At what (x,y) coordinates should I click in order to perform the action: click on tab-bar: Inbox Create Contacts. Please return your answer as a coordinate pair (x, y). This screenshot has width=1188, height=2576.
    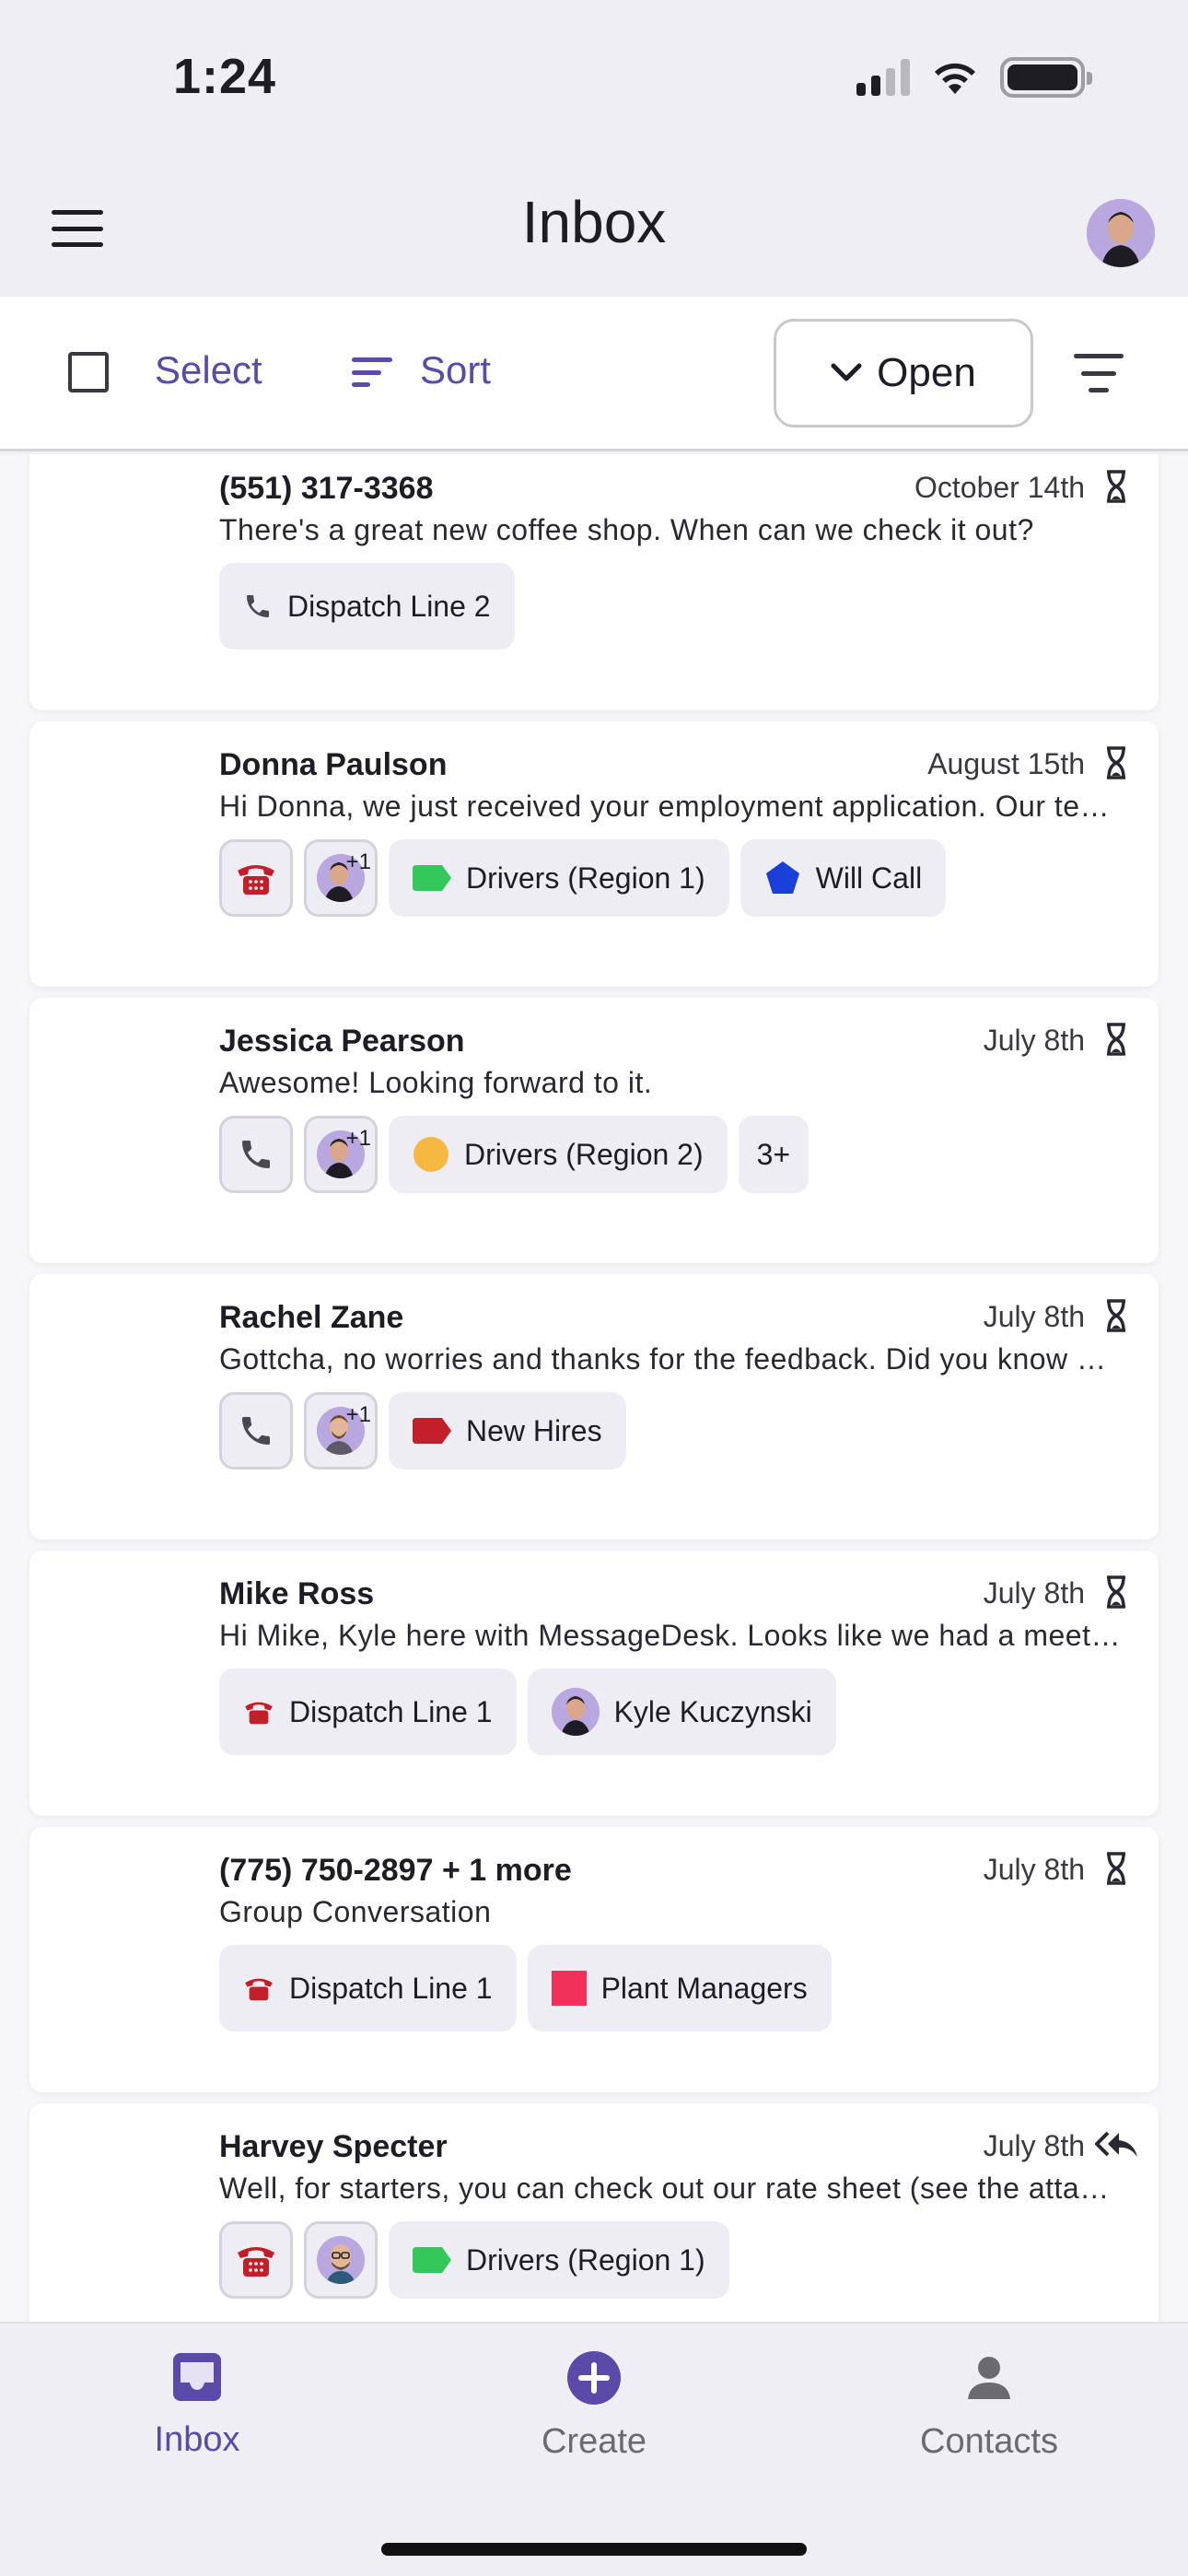
    Looking at the image, I should click on (594, 2449).